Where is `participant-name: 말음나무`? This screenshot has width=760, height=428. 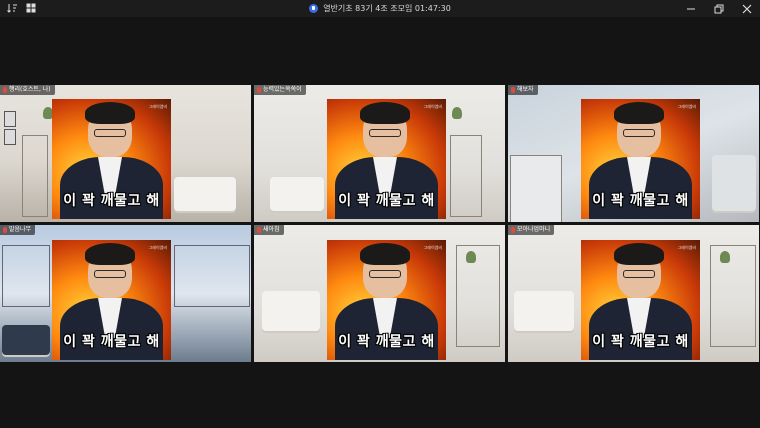
participant-name: 말음나무 is located at coordinates (20, 229).